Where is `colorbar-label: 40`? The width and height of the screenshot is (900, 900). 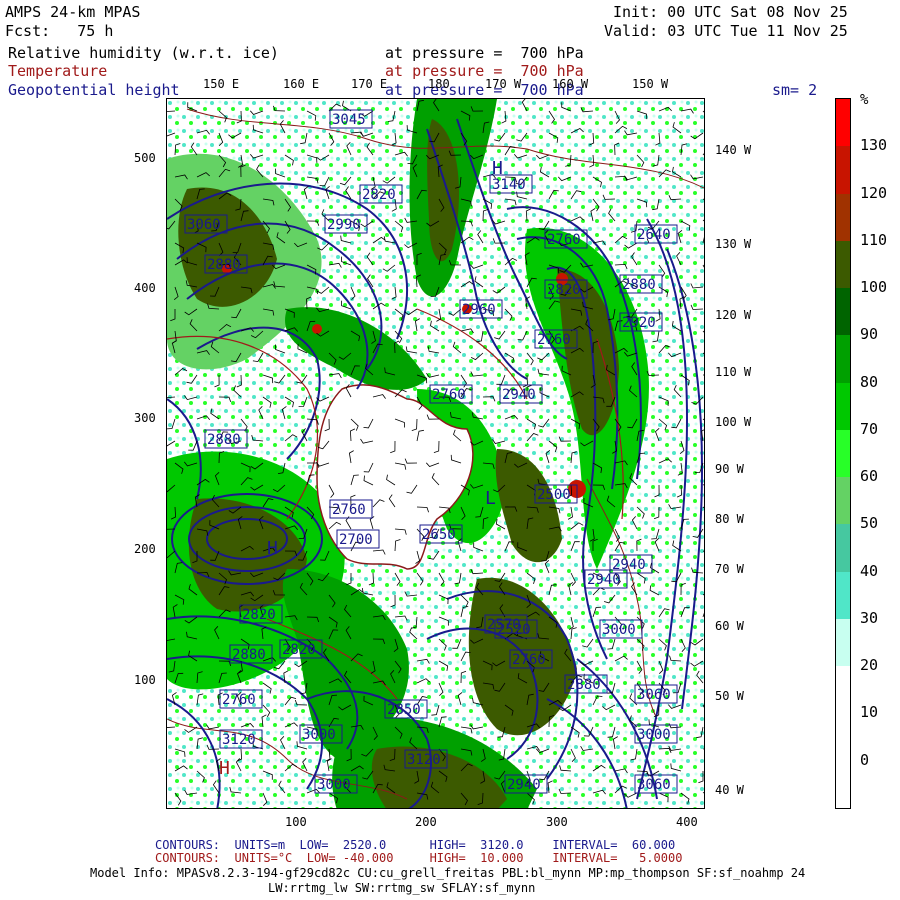 colorbar-label: 40 is located at coordinates (869, 570).